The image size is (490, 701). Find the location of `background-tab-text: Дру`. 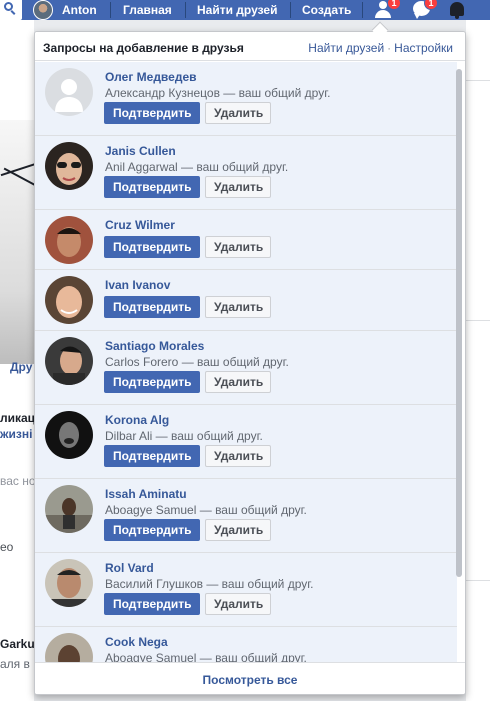

background-tab-text: Дру is located at coordinates (21, 367).